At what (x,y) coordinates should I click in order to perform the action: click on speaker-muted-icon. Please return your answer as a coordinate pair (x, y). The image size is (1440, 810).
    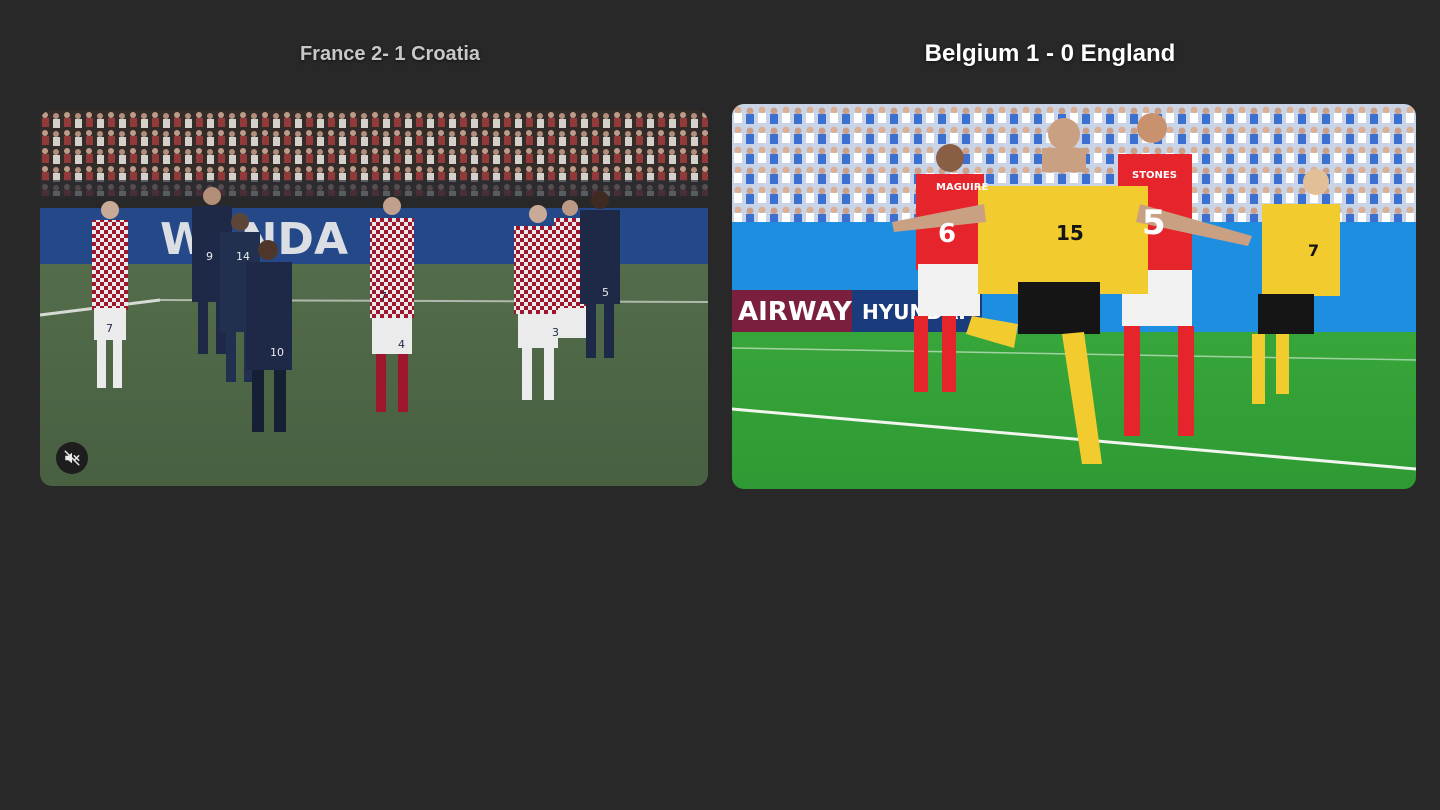
    Looking at the image, I should click on (72, 458).